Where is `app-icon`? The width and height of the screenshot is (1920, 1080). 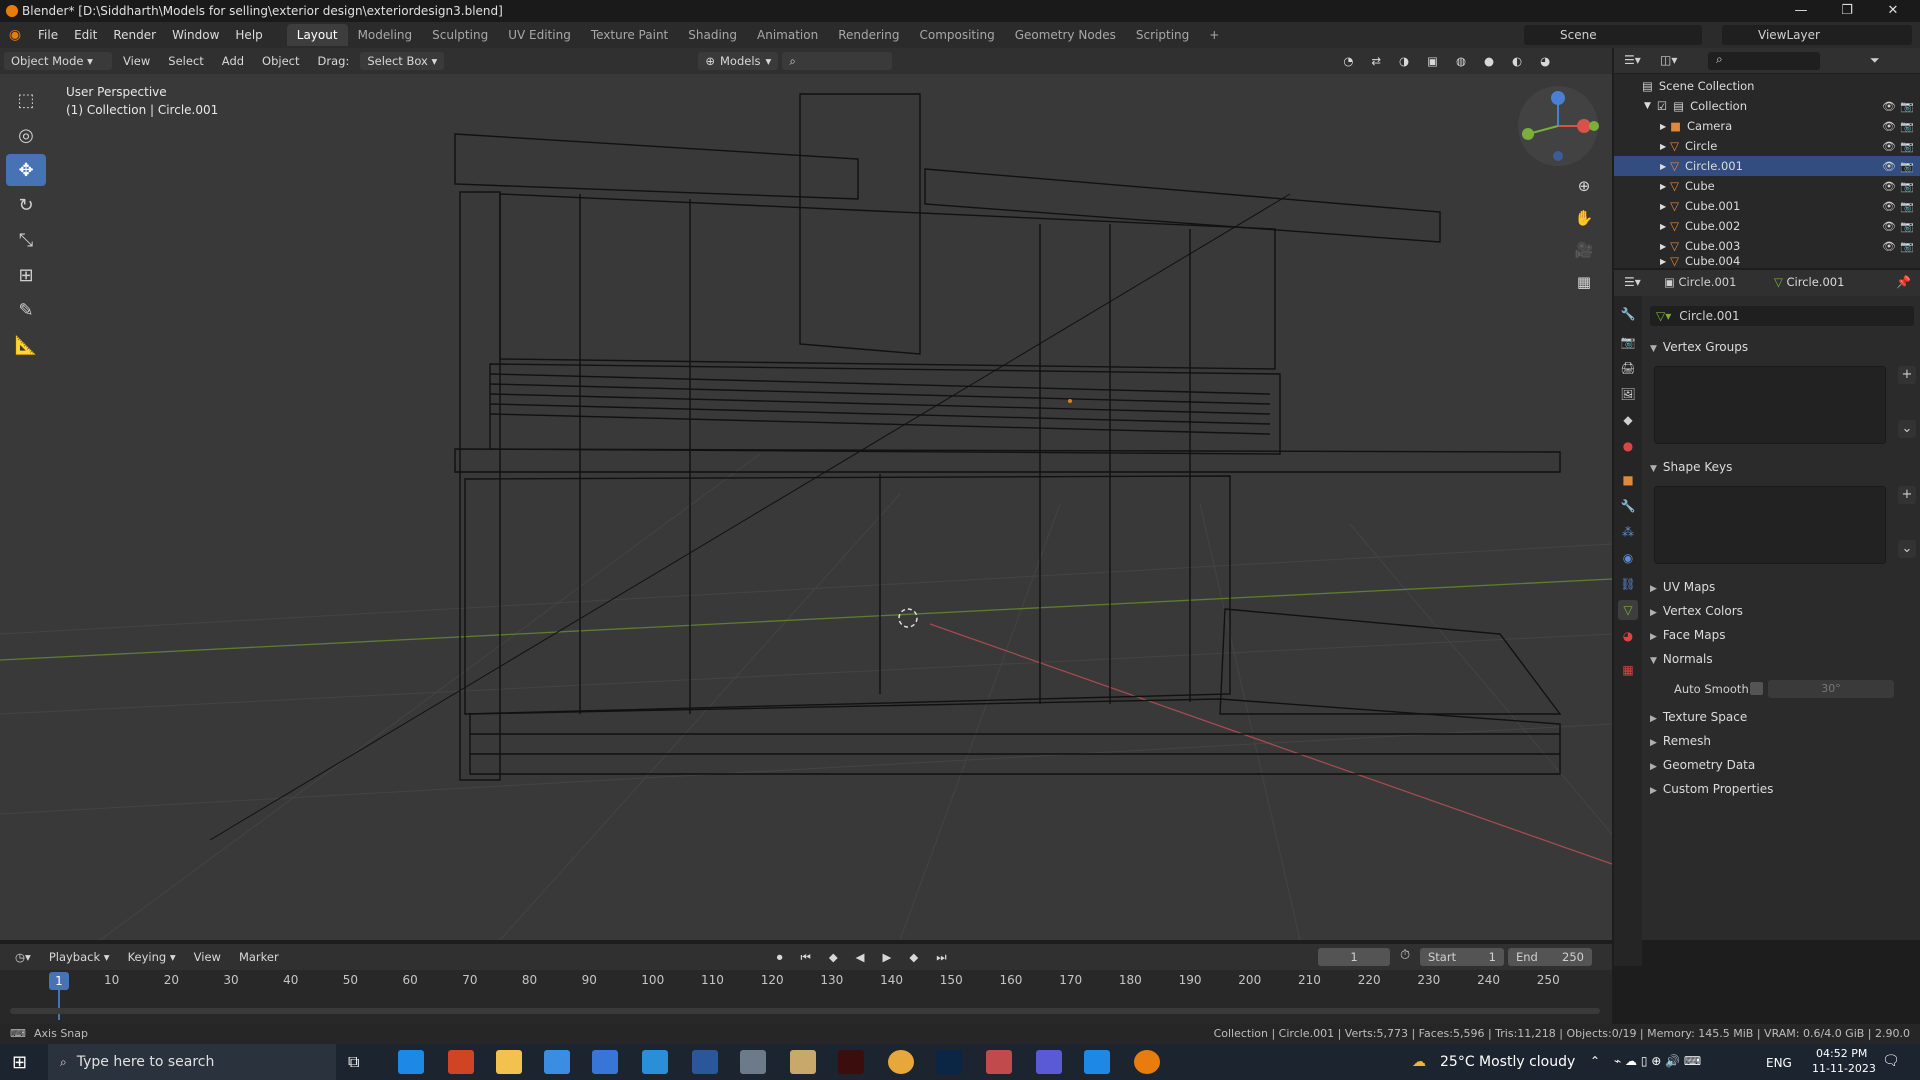 app-icon is located at coordinates (803, 1062).